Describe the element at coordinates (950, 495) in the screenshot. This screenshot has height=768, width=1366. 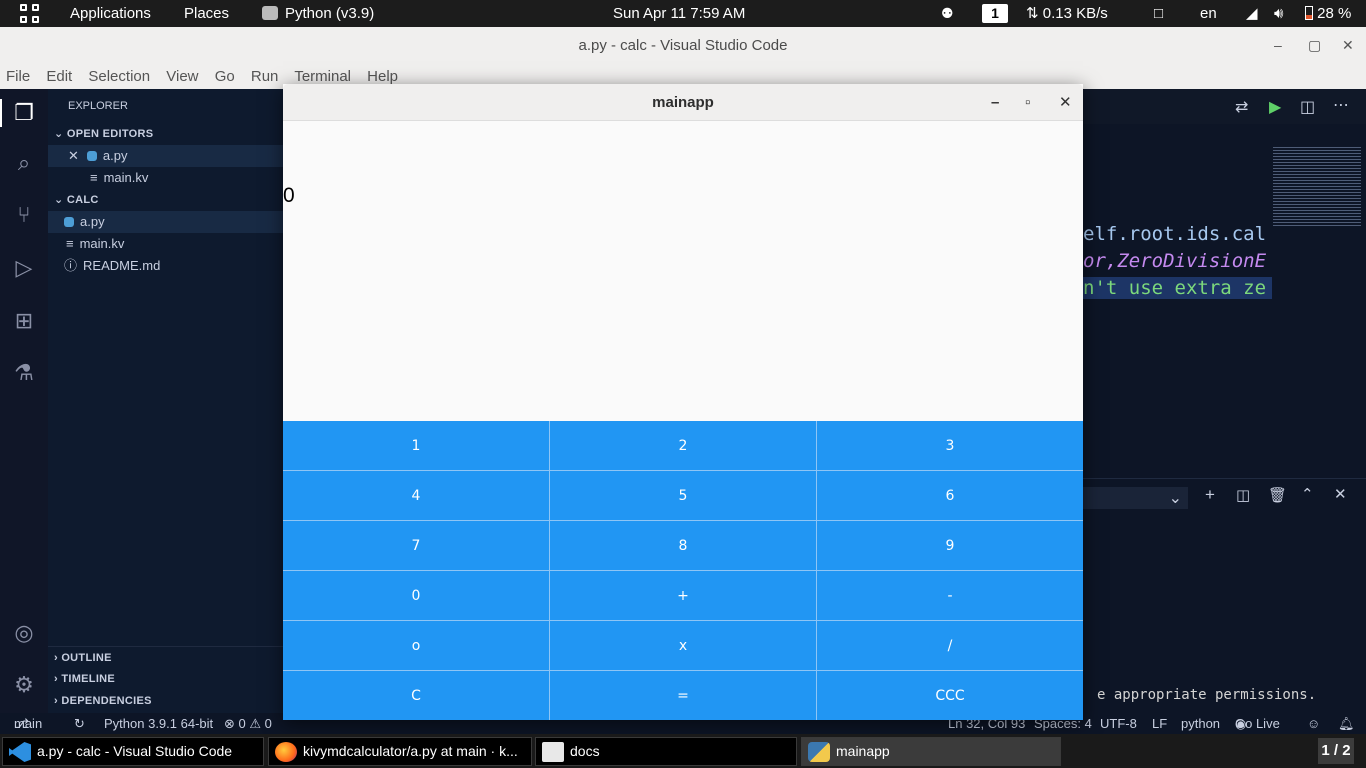
I see `key-6: 6` at that location.